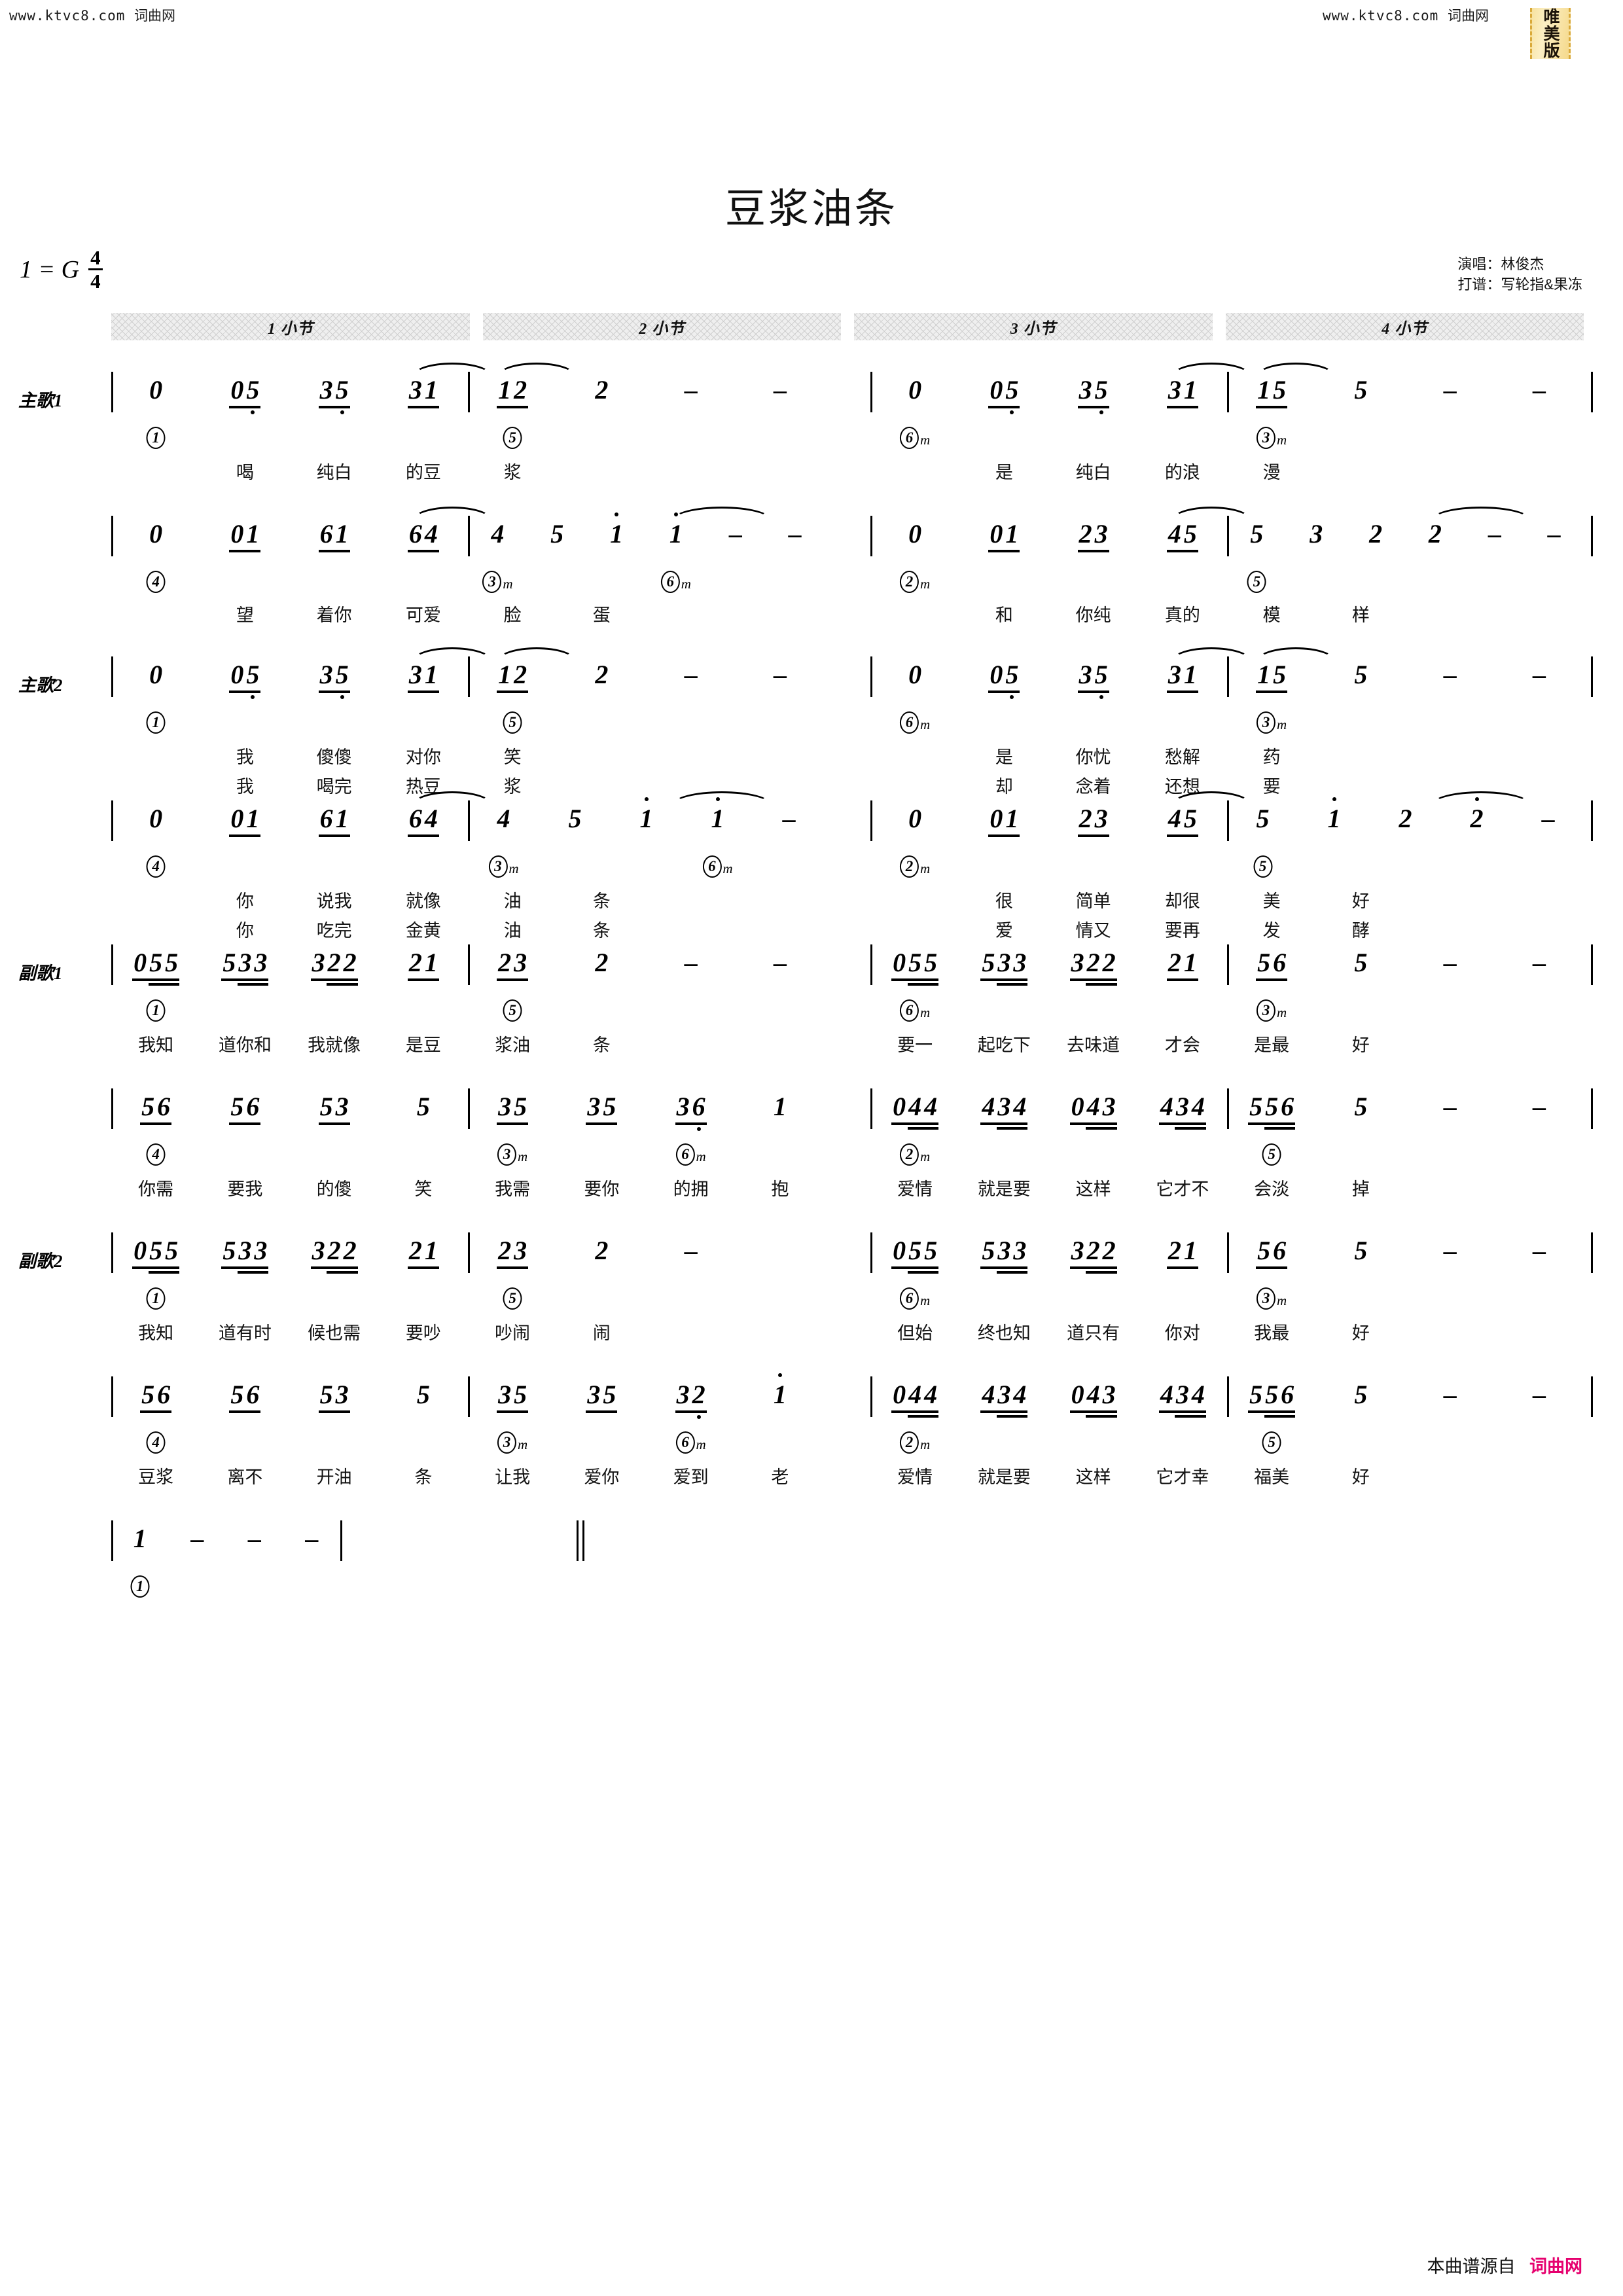 Image resolution: width=1623 pixels, height=2296 pixels. What do you see at coordinates (156, 1333) in the screenshot?
I see `lyric-syllable: 我知` at bounding box center [156, 1333].